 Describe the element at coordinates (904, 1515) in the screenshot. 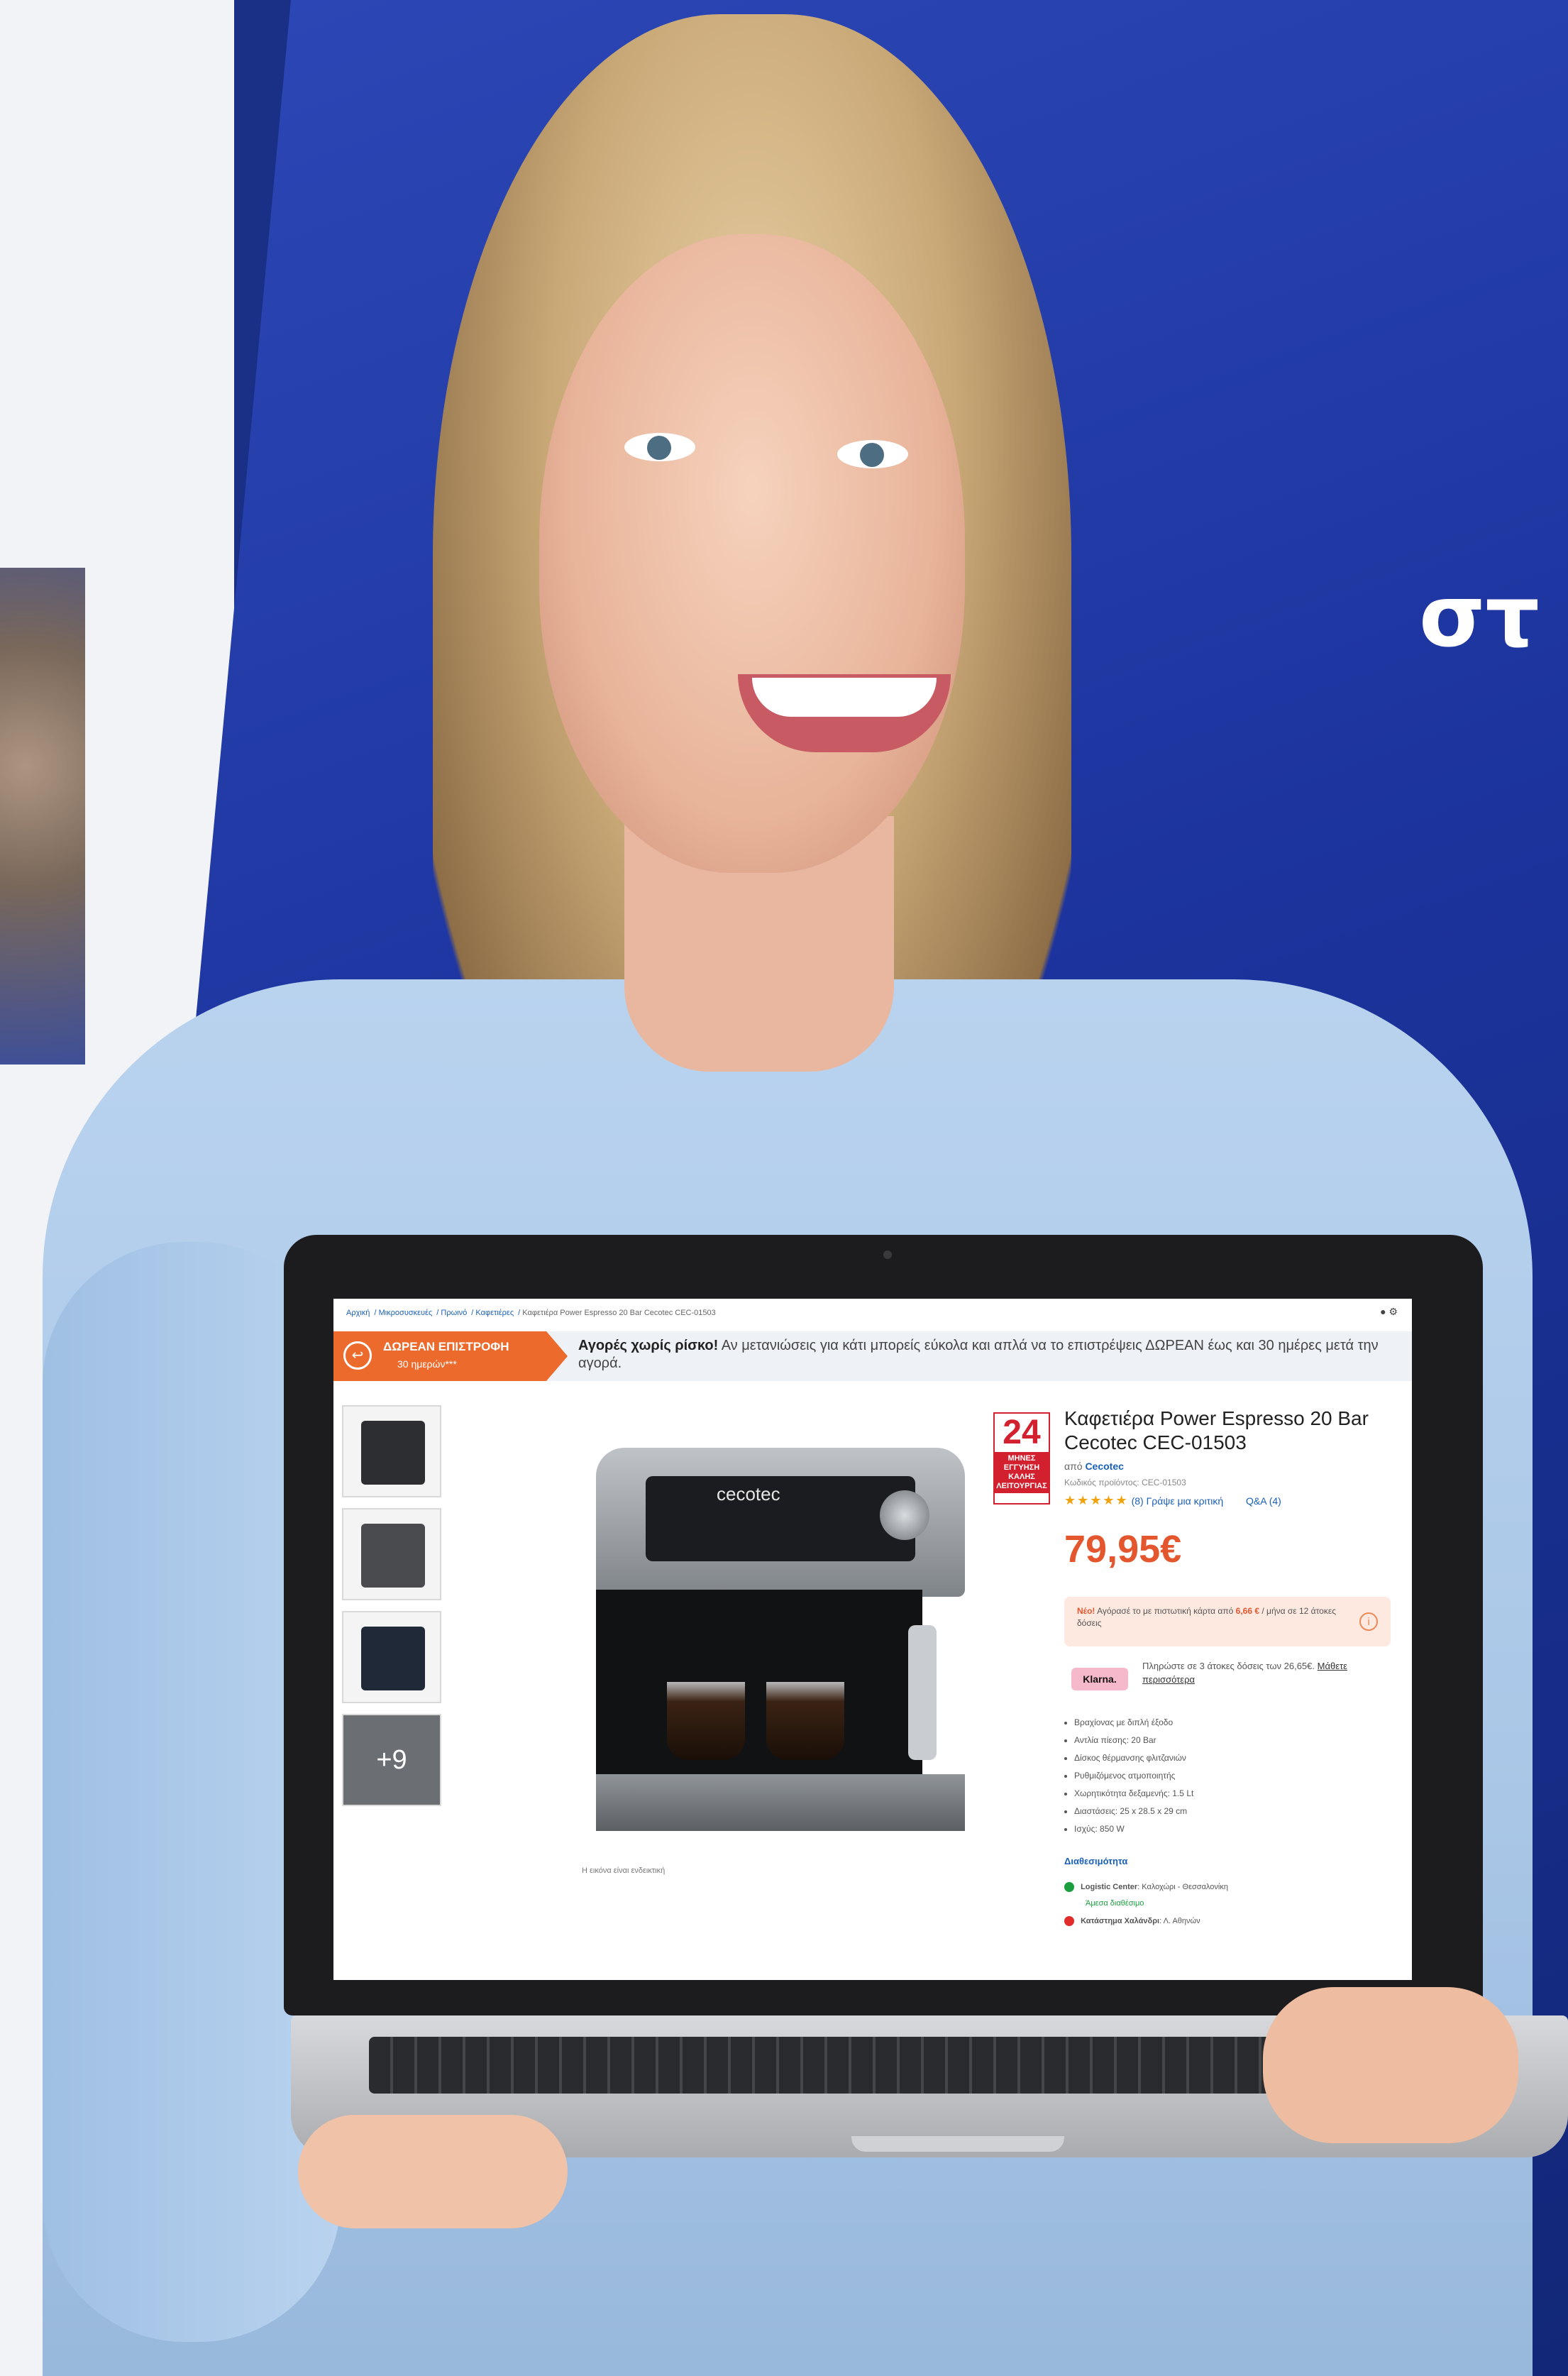

I see `machine-dial` at that location.